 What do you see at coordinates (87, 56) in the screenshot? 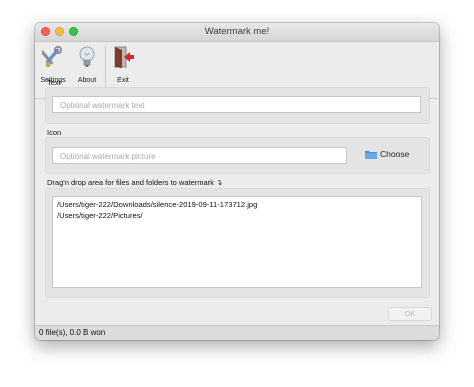
I see `lightbulb-icon` at bounding box center [87, 56].